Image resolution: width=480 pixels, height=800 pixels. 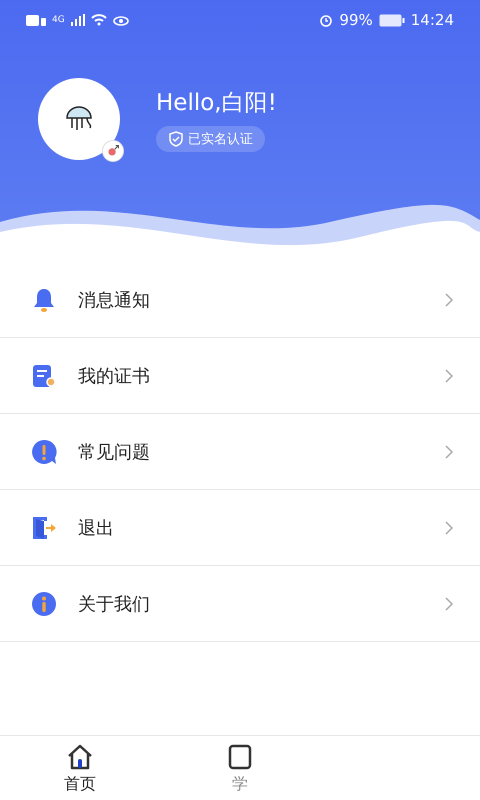 I want to click on alarm-icon, so click(x=326, y=20).